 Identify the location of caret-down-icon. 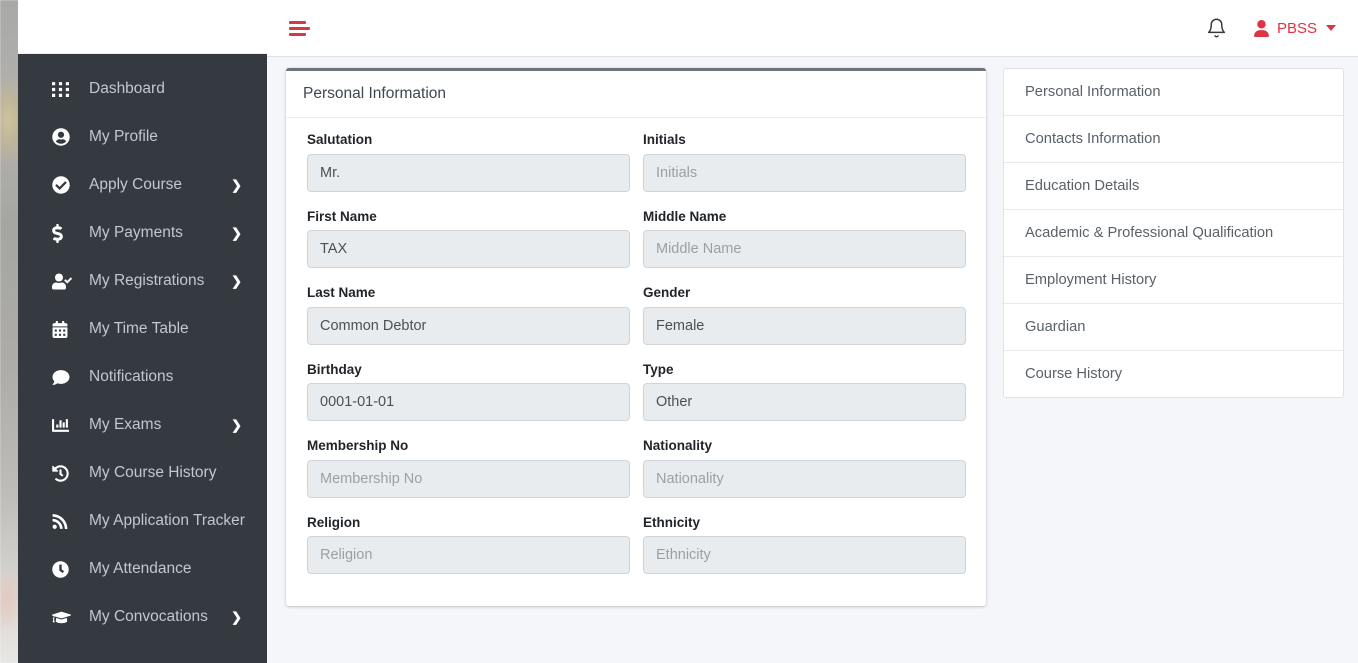
(1331, 28).